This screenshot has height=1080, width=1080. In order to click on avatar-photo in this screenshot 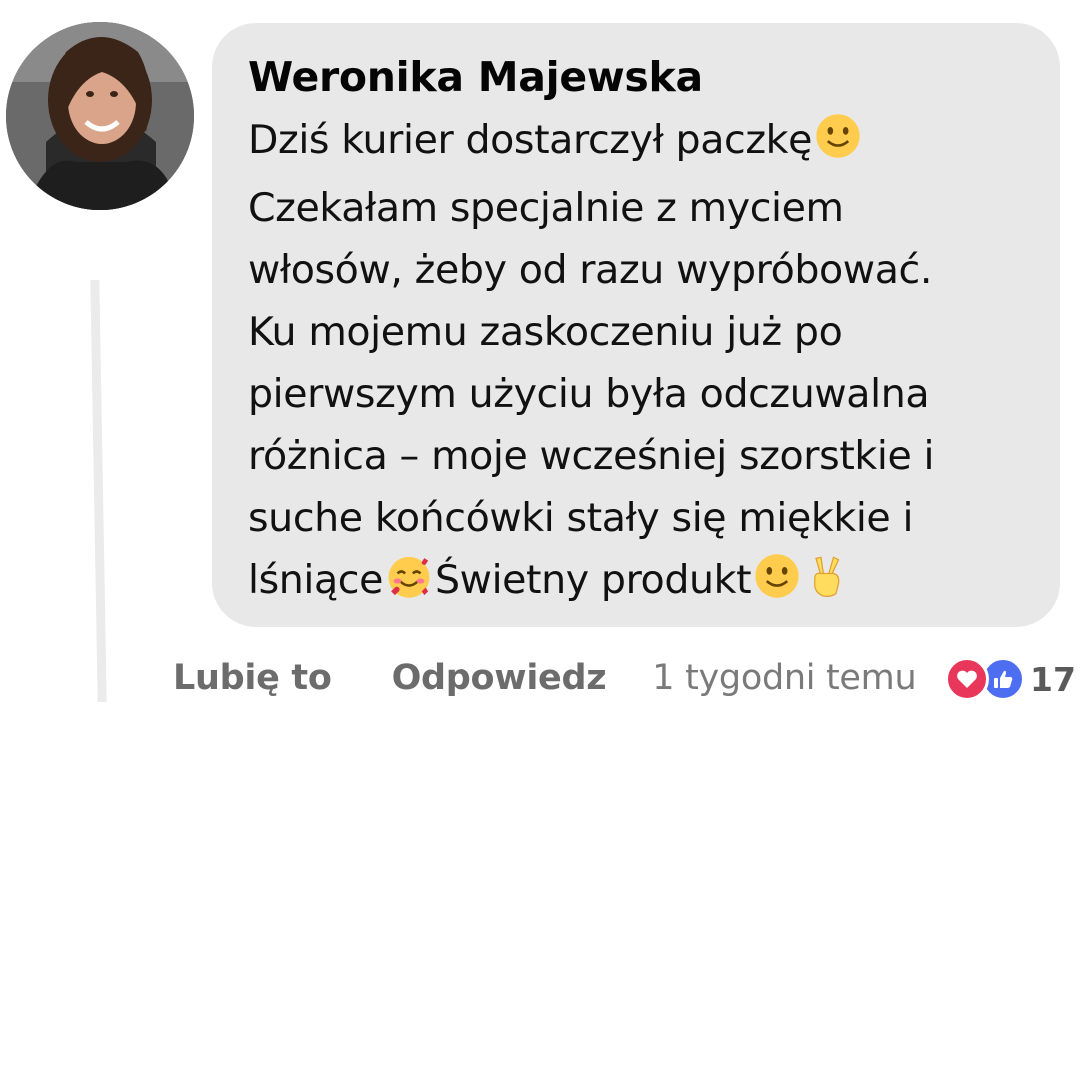, I will do `click(100, 116)`.